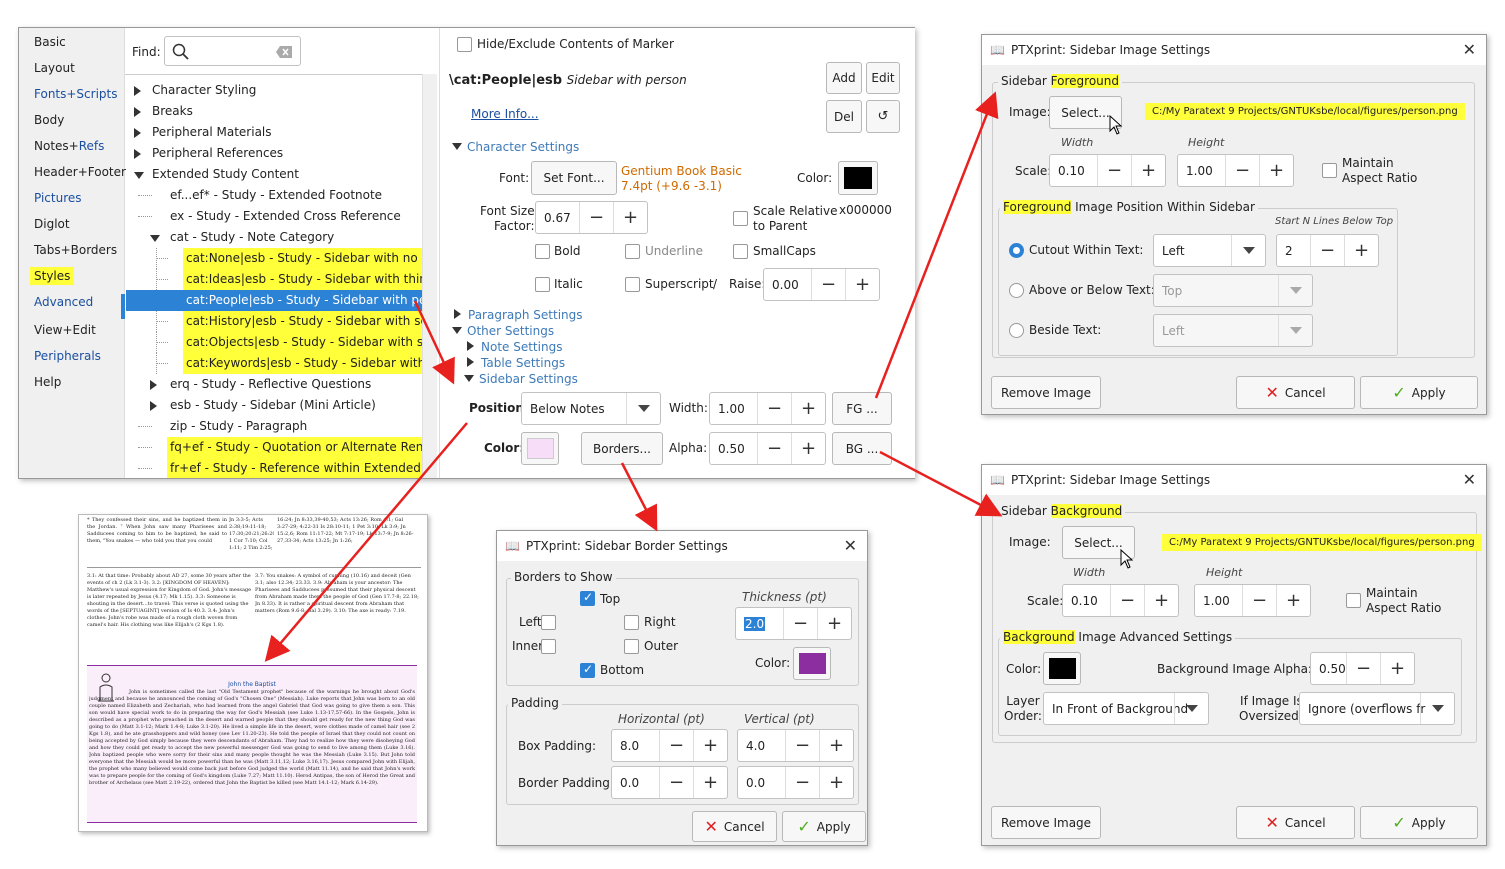 The width and height of the screenshot is (1505, 869). Describe the element at coordinates (1233, 330) in the screenshot. I see `beside-select: Left` at that location.